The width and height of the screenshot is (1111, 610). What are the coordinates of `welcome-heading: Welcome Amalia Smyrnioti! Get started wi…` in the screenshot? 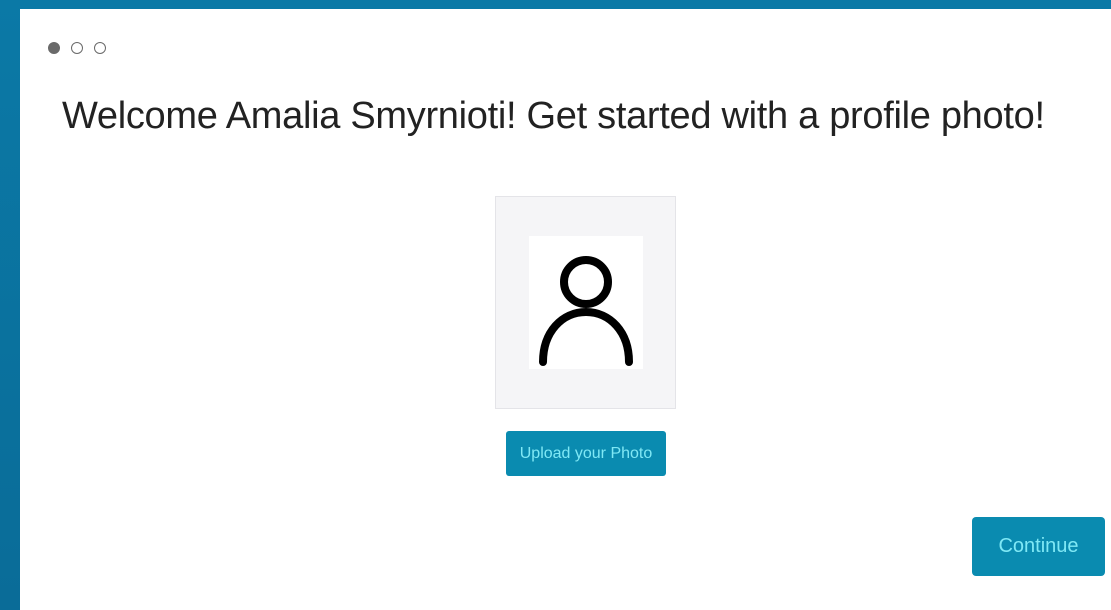 It's located at (553, 116).